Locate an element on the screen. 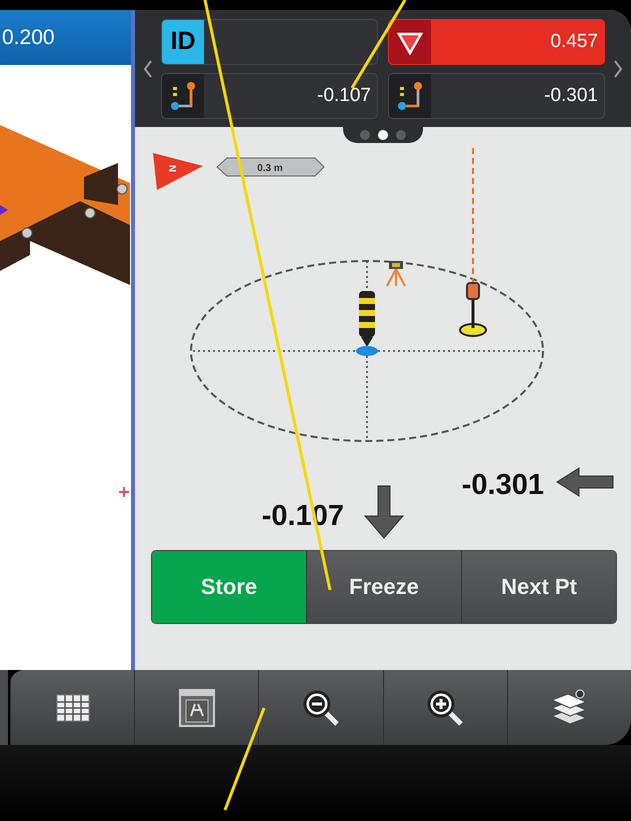  delta-value: -0.301 is located at coordinates (503, 485).